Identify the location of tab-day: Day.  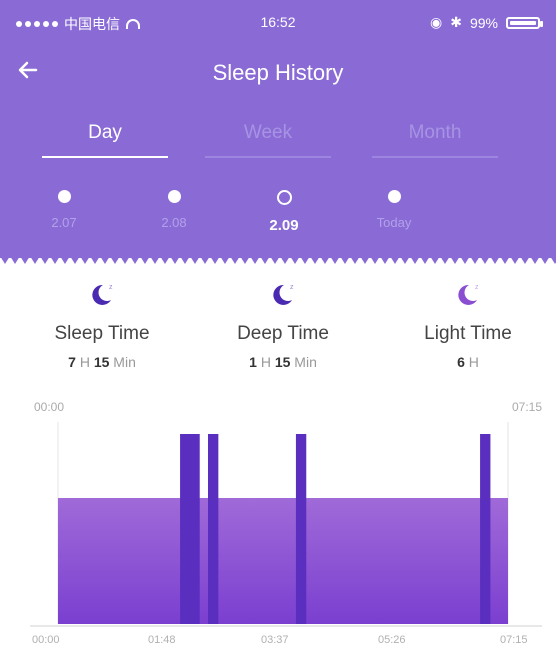
(105, 140).